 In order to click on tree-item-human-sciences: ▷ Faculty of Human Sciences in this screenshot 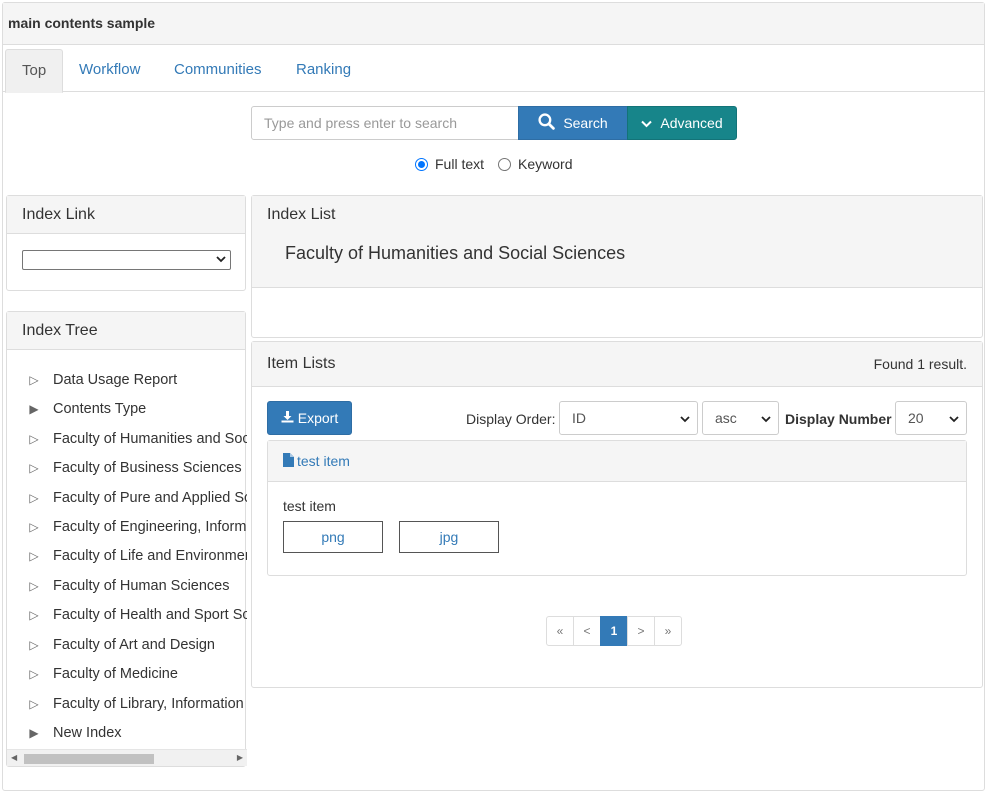, I will do `click(128, 586)`.